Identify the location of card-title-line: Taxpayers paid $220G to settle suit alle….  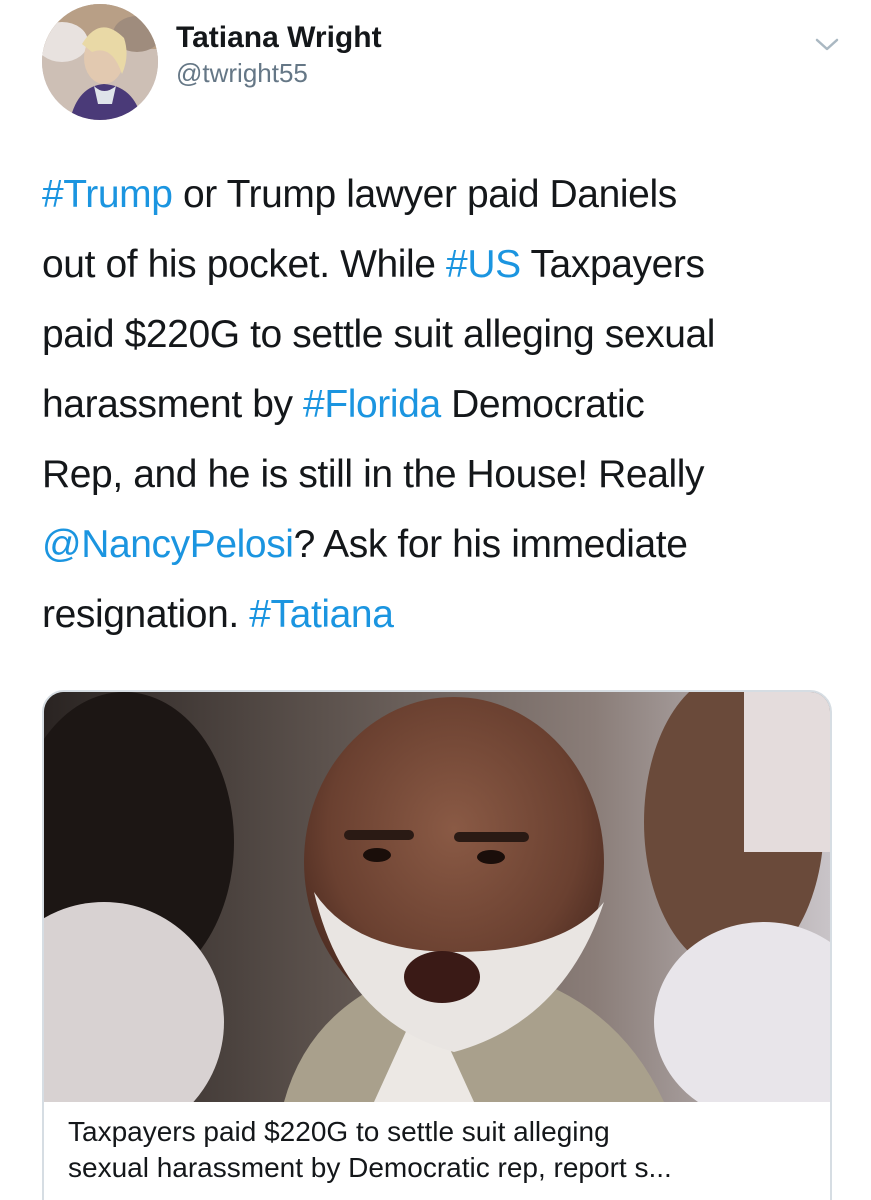
(339, 1131).